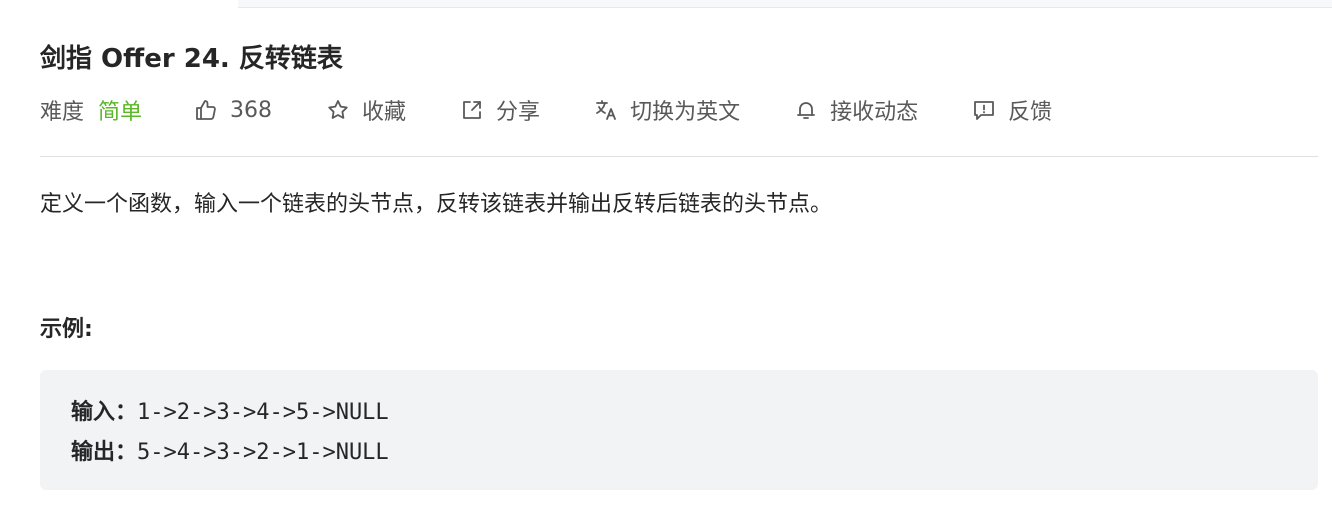 The image size is (1332, 518). What do you see at coordinates (91, 110) in the screenshot?
I see `difficulty: 难度 简单` at bounding box center [91, 110].